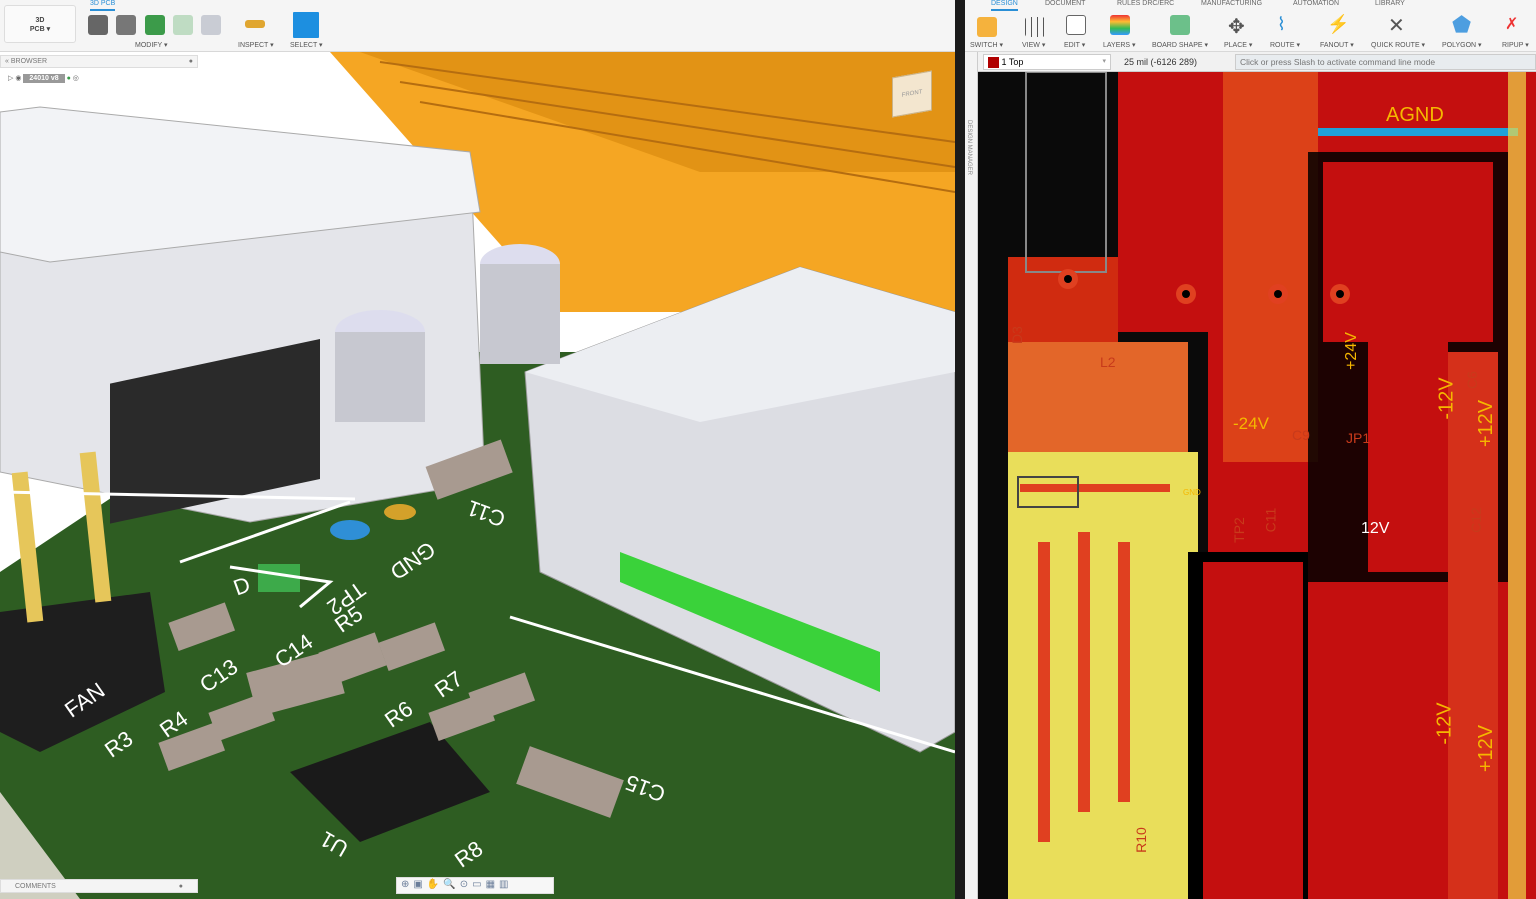 This screenshot has height=899, width=1536. What do you see at coordinates (126, 25) in the screenshot?
I see `move-icon` at bounding box center [126, 25].